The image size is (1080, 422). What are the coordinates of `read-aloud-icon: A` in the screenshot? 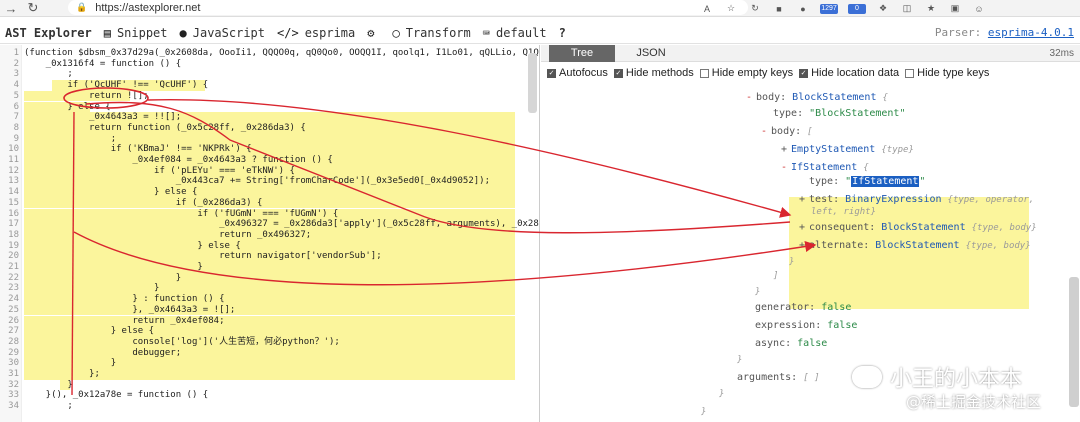 It's located at (707, 9).